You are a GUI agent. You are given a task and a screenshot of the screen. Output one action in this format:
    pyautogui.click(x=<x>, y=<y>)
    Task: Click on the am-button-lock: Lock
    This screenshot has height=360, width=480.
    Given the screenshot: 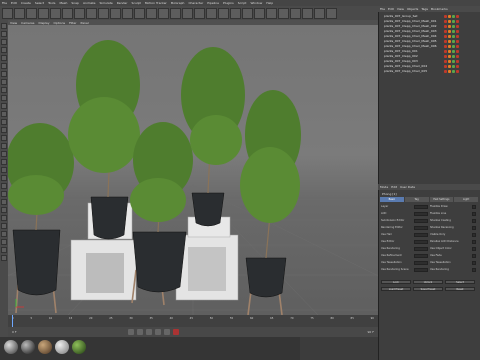 What is the action you would take?
    pyautogui.click(x=396, y=282)
    